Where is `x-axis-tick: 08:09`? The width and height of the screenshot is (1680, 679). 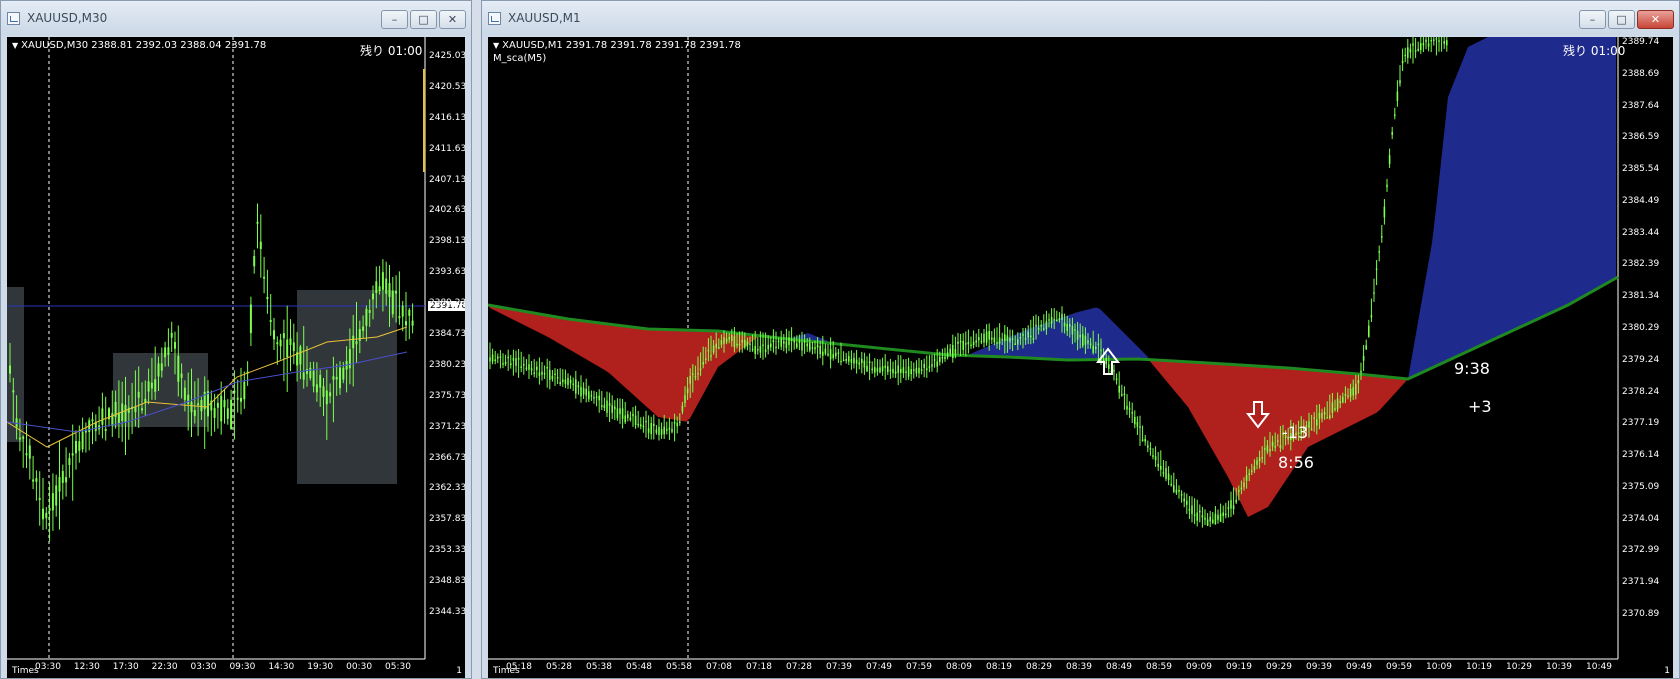 x-axis-tick: 08:09 is located at coordinates (959, 667).